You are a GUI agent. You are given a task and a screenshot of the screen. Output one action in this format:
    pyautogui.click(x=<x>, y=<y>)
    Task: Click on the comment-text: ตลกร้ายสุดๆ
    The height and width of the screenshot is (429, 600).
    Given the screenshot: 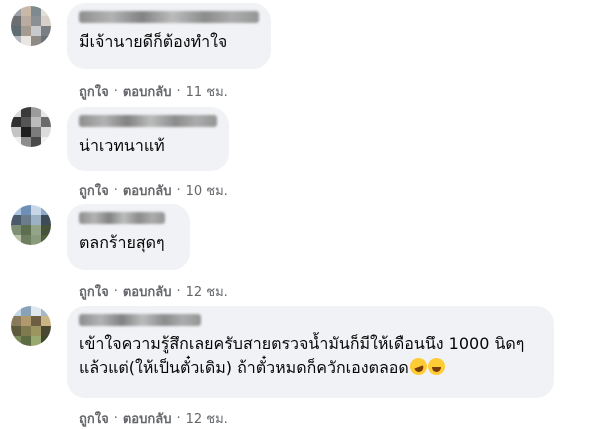 What is the action you would take?
    pyautogui.click(x=122, y=242)
    